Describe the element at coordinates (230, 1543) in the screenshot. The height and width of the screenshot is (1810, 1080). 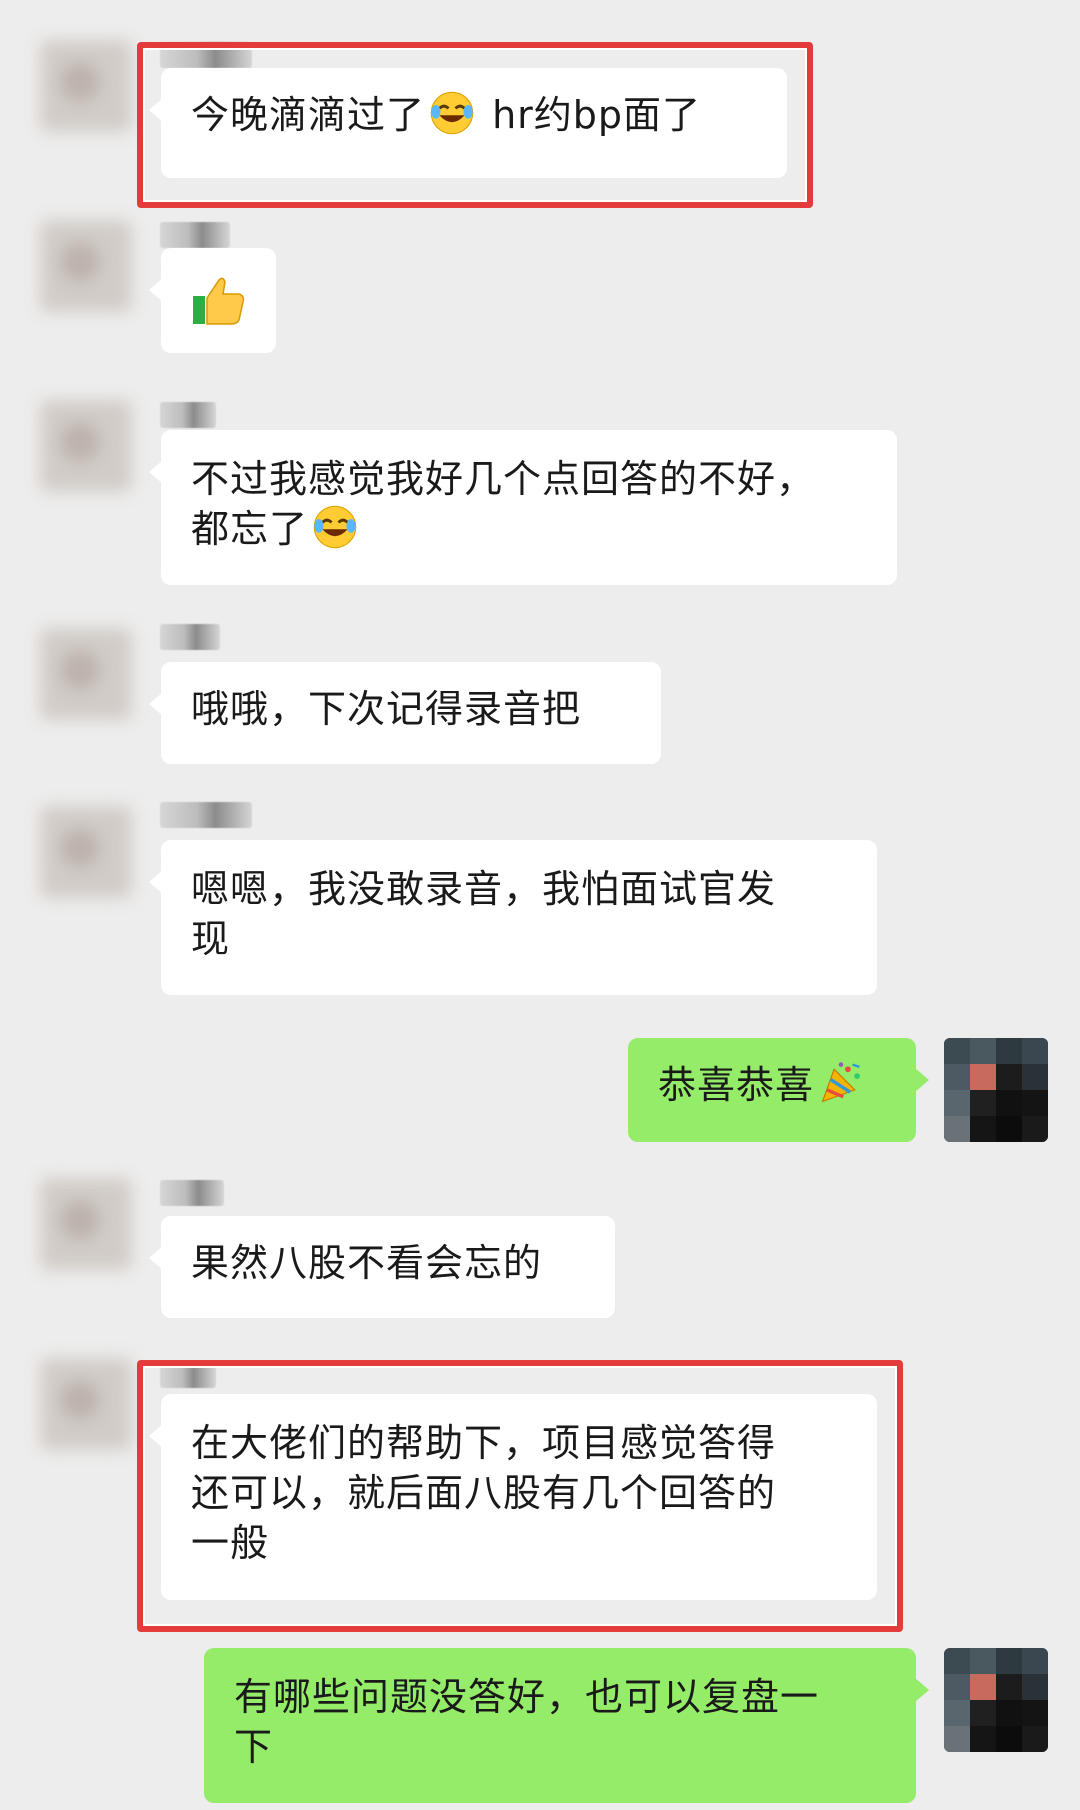
I see `message-line: 一般` at that location.